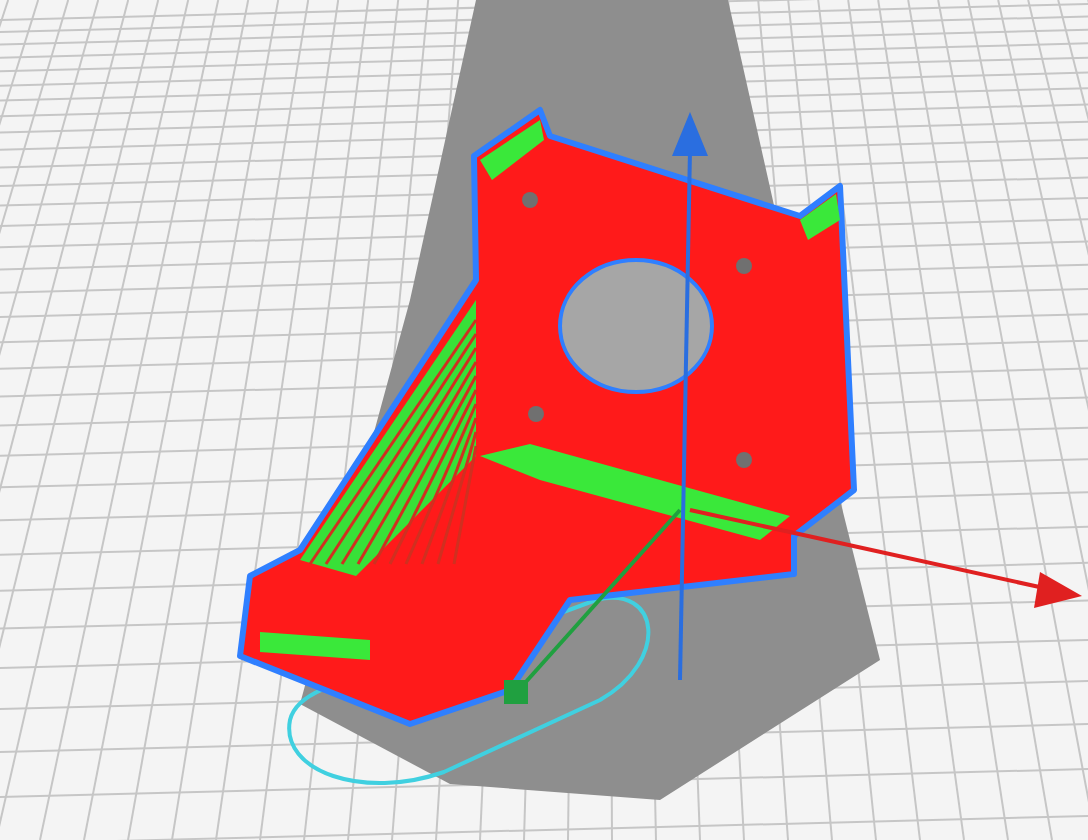  What do you see at coordinates (593, 606) in the screenshot?
I see `y-axis-arrow` at bounding box center [593, 606].